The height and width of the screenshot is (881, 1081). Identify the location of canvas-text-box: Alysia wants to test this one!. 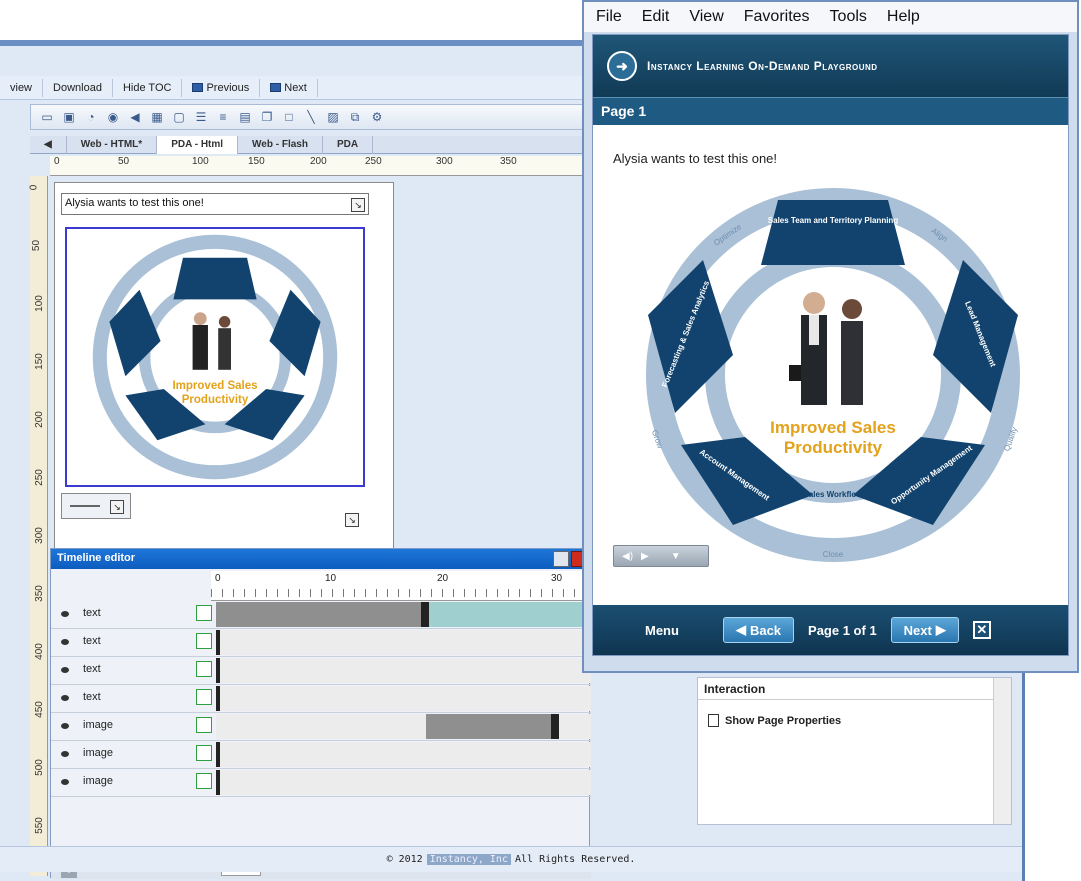
(215, 204).